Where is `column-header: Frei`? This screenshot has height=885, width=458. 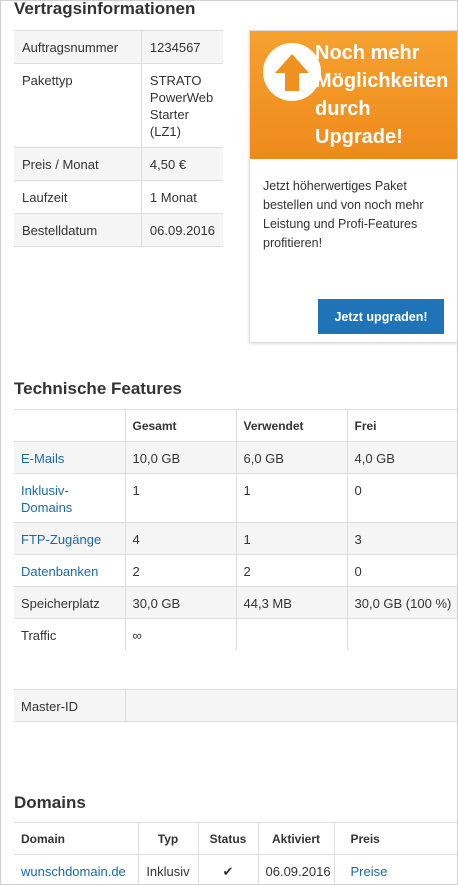 column-header: Frei is located at coordinates (401, 425).